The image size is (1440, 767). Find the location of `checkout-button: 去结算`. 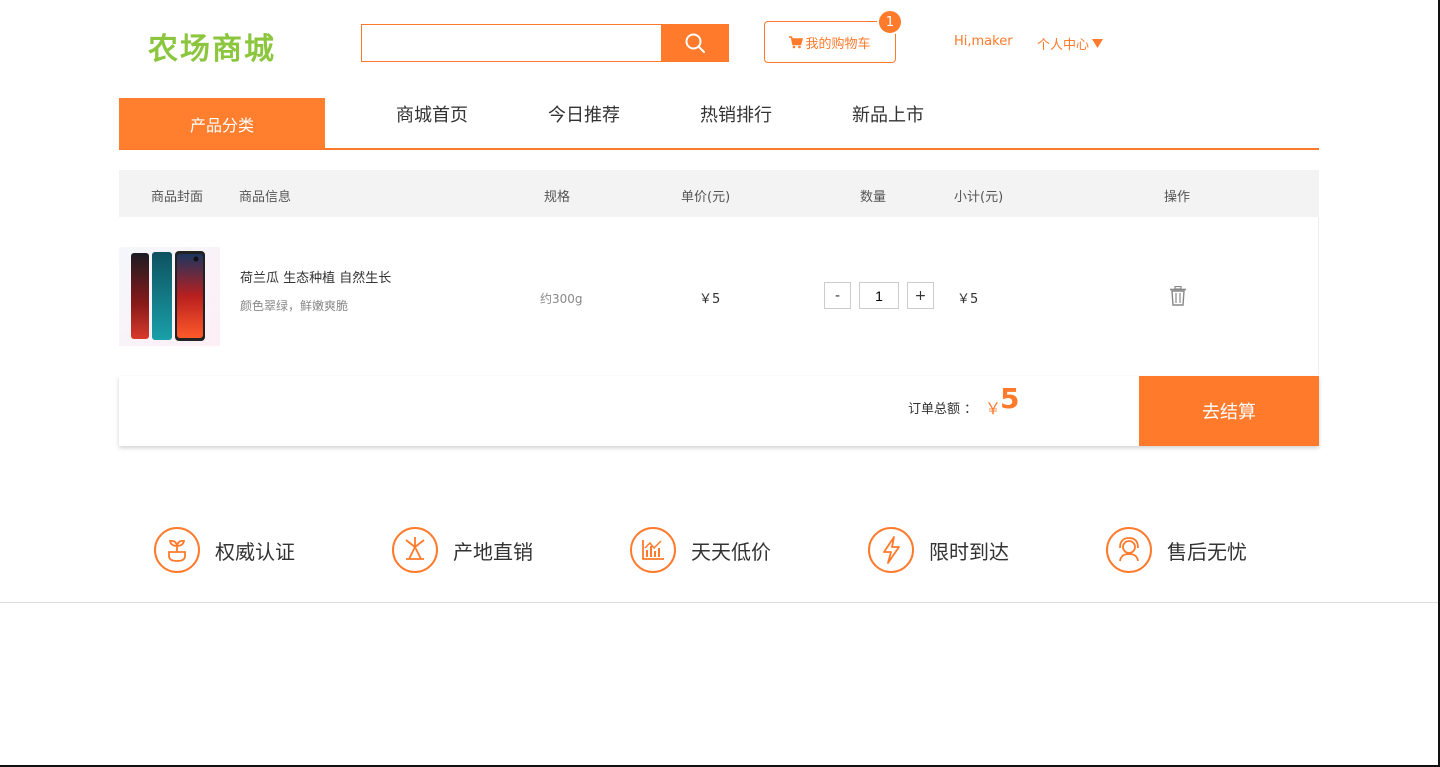

checkout-button: 去结算 is located at coordinates (1229, 411).